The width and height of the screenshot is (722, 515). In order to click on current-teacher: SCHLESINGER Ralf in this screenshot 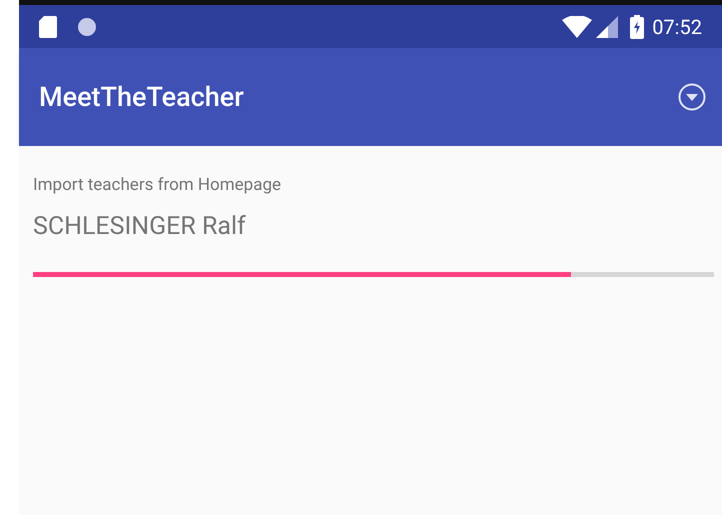, I will do `click(140, 227)`.